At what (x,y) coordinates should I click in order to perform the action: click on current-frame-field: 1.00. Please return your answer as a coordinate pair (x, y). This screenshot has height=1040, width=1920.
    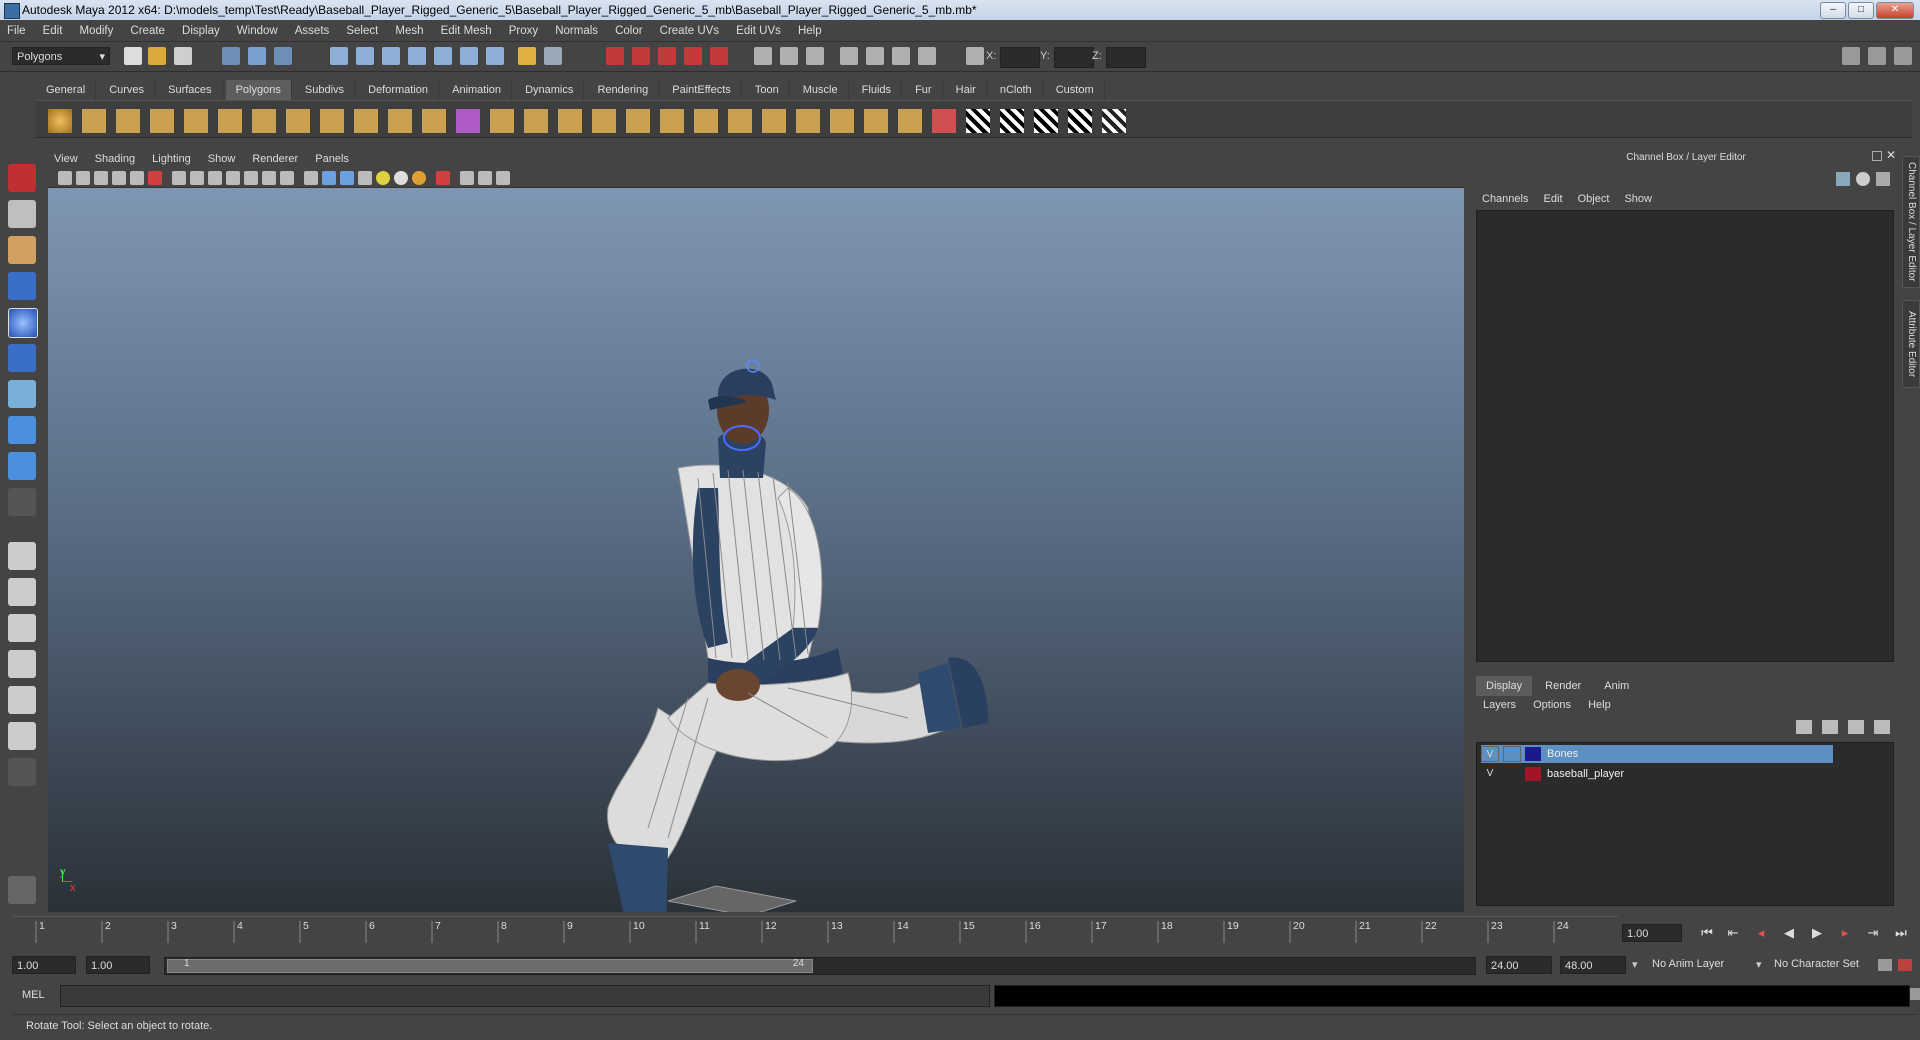
    Looking at the image, I should click on (1652, 933).